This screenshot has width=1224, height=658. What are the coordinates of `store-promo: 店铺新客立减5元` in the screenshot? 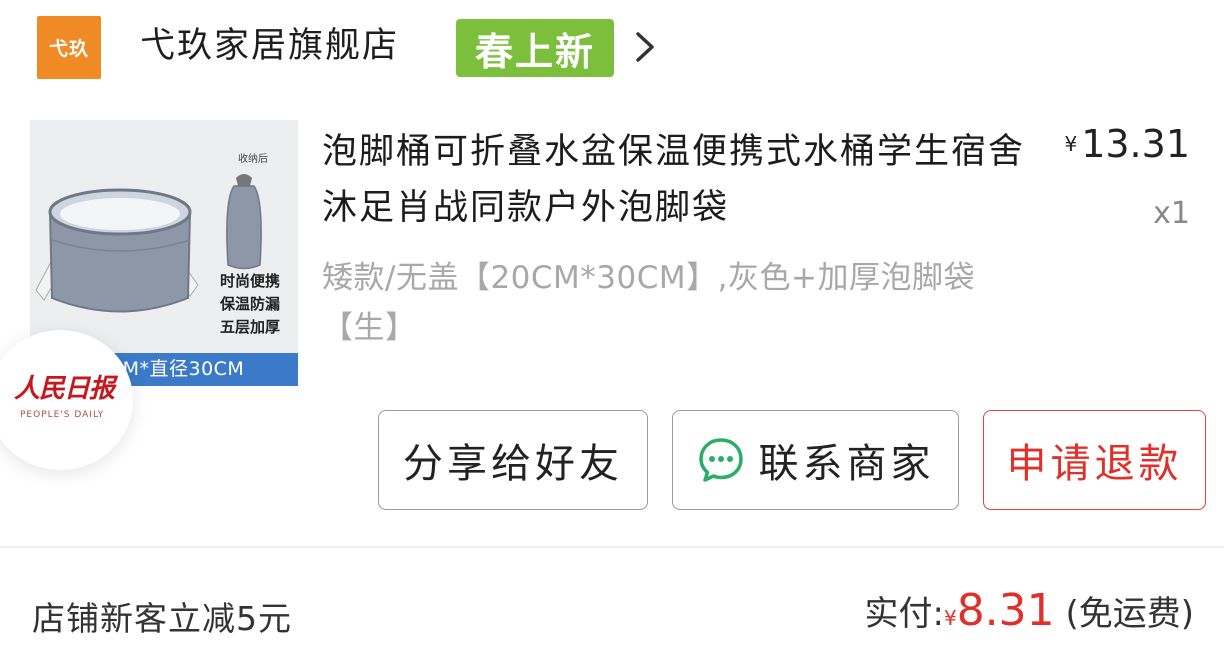 It's located at (162, 618).